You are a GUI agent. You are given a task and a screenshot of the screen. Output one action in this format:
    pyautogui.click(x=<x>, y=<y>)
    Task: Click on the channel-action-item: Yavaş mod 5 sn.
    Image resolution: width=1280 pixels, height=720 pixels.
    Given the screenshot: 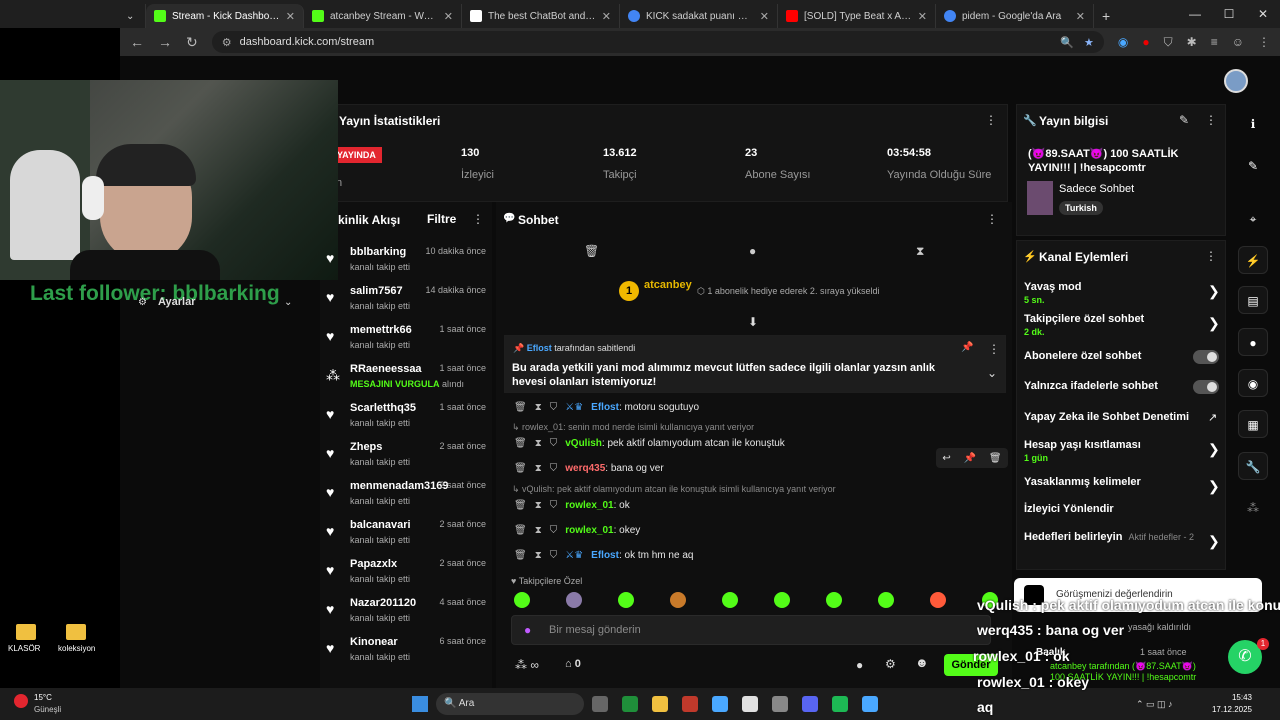 What is the action you would take?
    pyautogui.click(x=1052, y=293)
    